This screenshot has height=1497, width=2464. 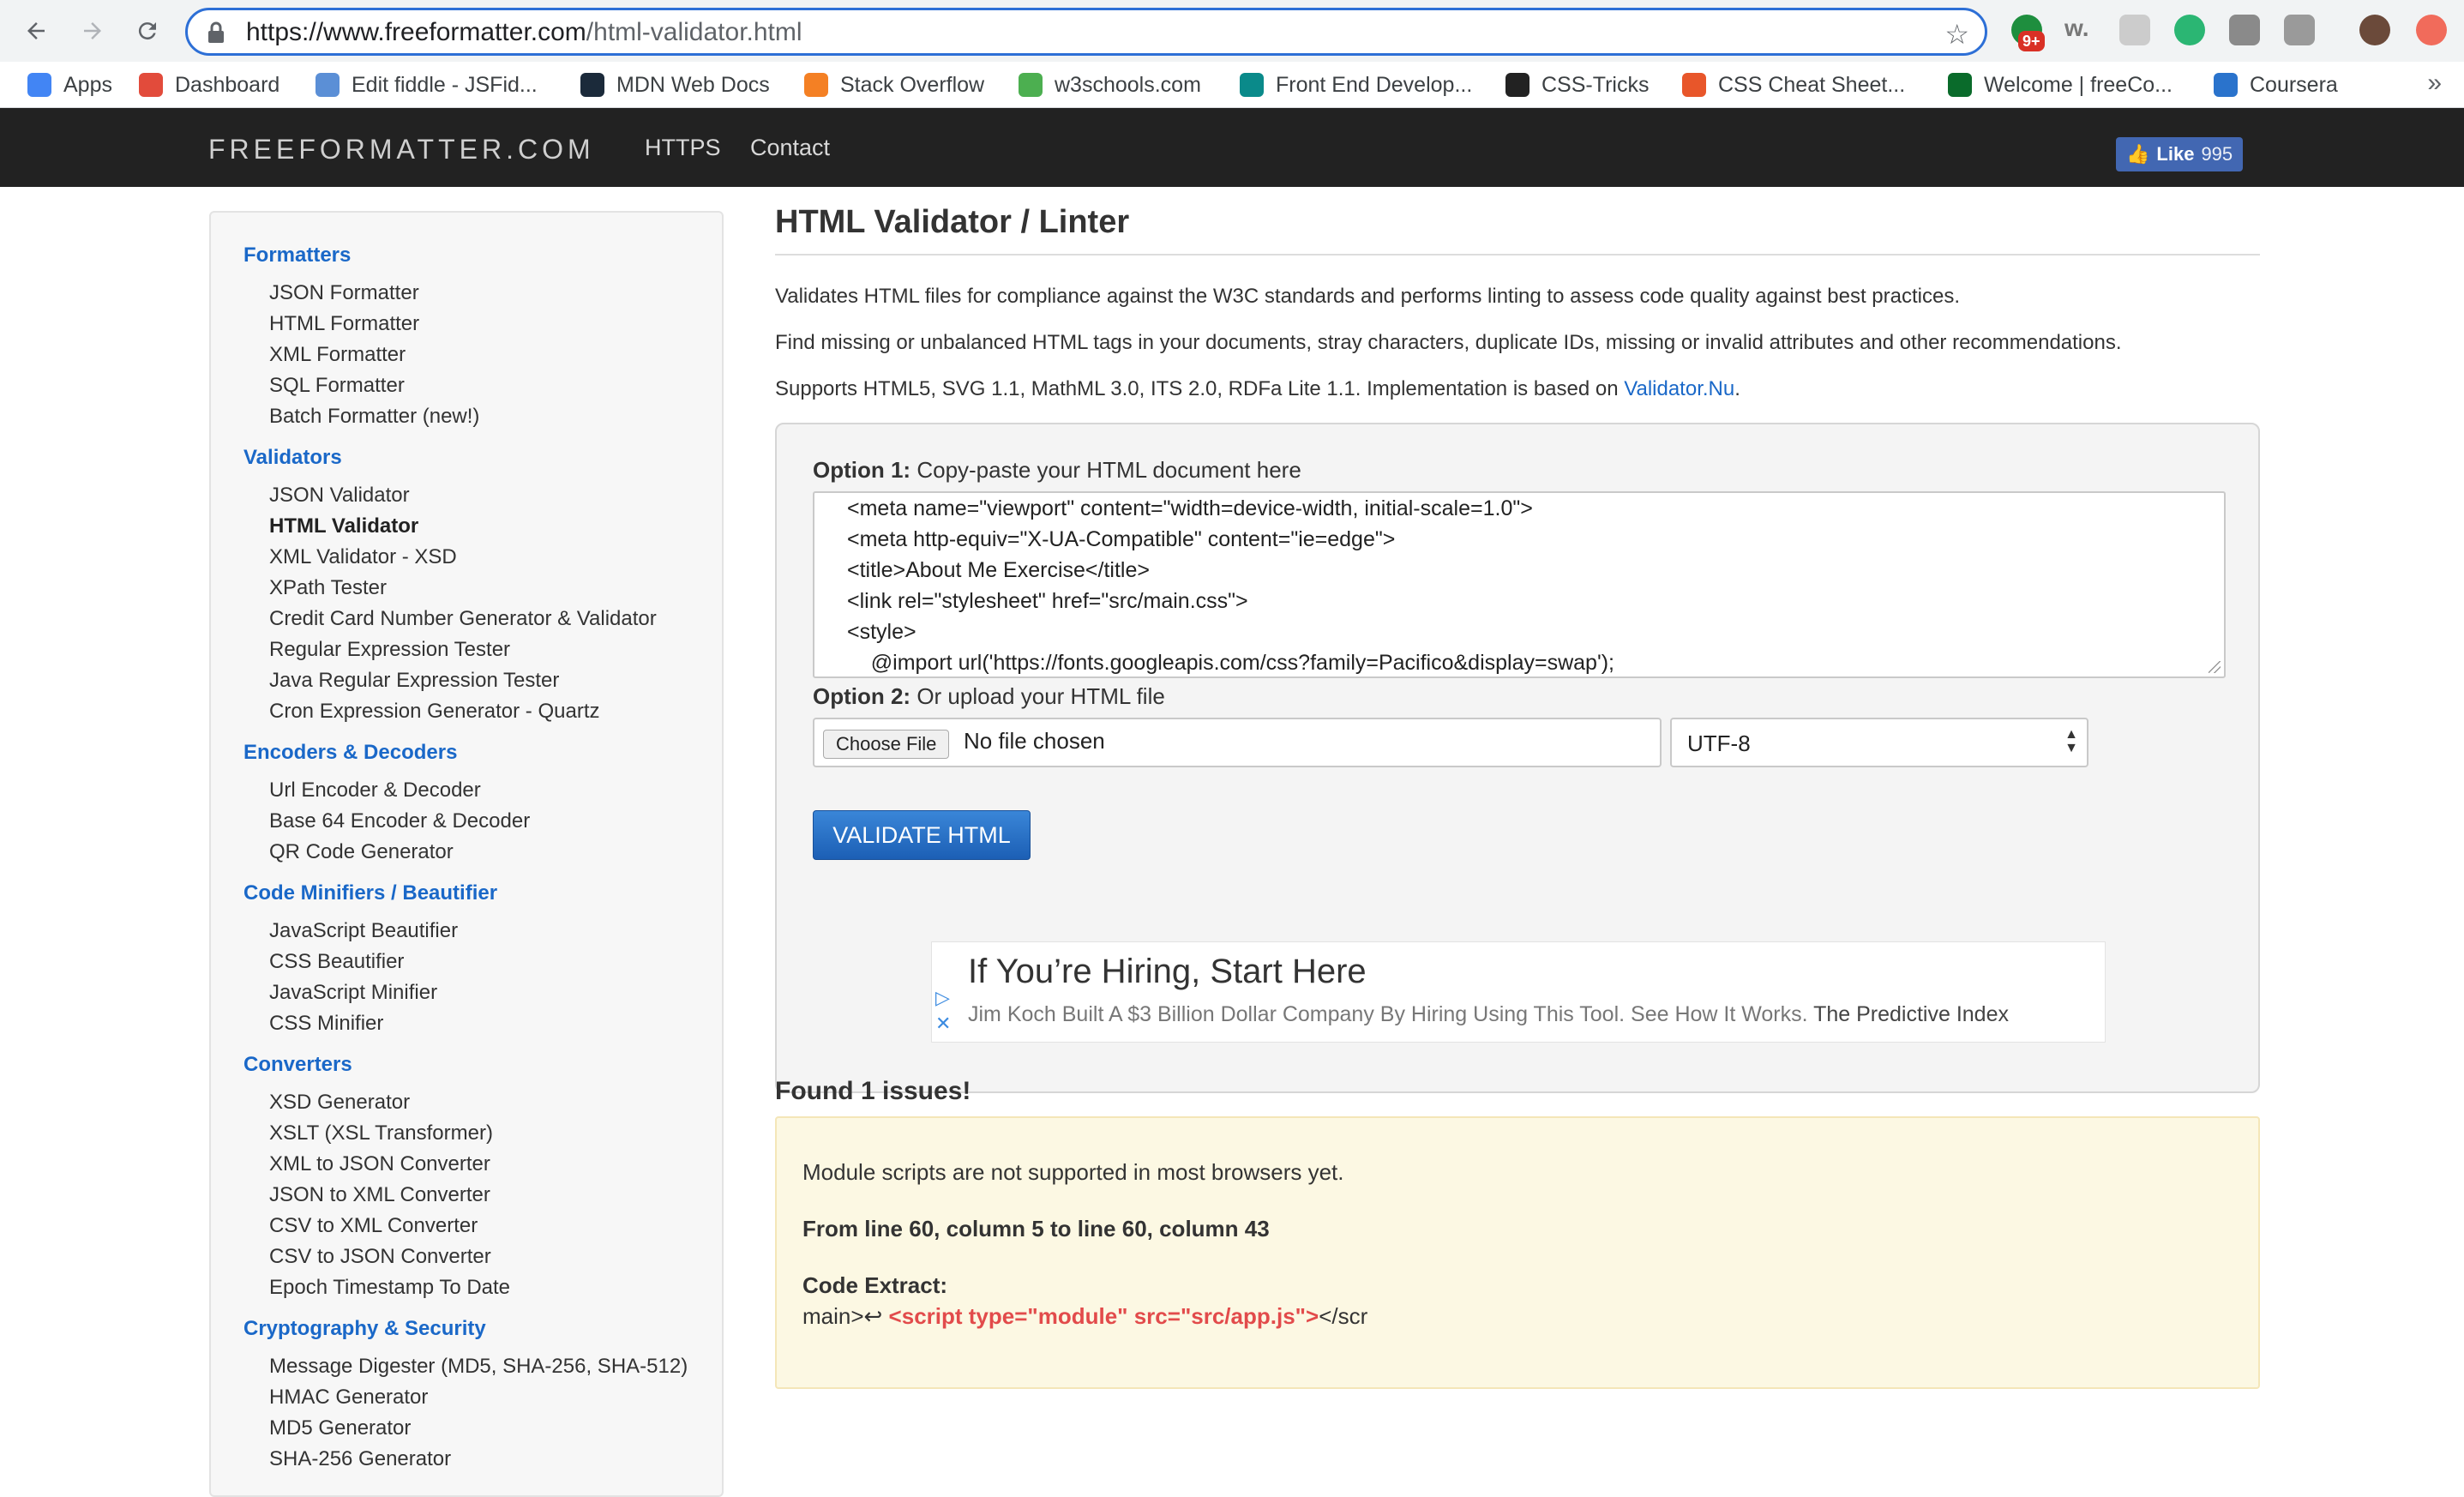 What do you see at coordinates (989, 696) in the screenshot?
I see `option2-label: Option 2: Or upload your HTML file` at bounding box center [989, 696].